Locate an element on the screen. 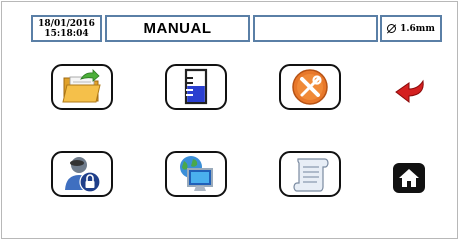  material-button is located at coordinates (196, 87).